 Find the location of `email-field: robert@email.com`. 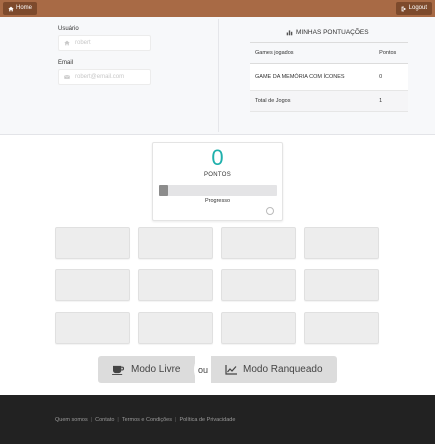

email-field: robert@email.com is located at coordinates (104, 77).